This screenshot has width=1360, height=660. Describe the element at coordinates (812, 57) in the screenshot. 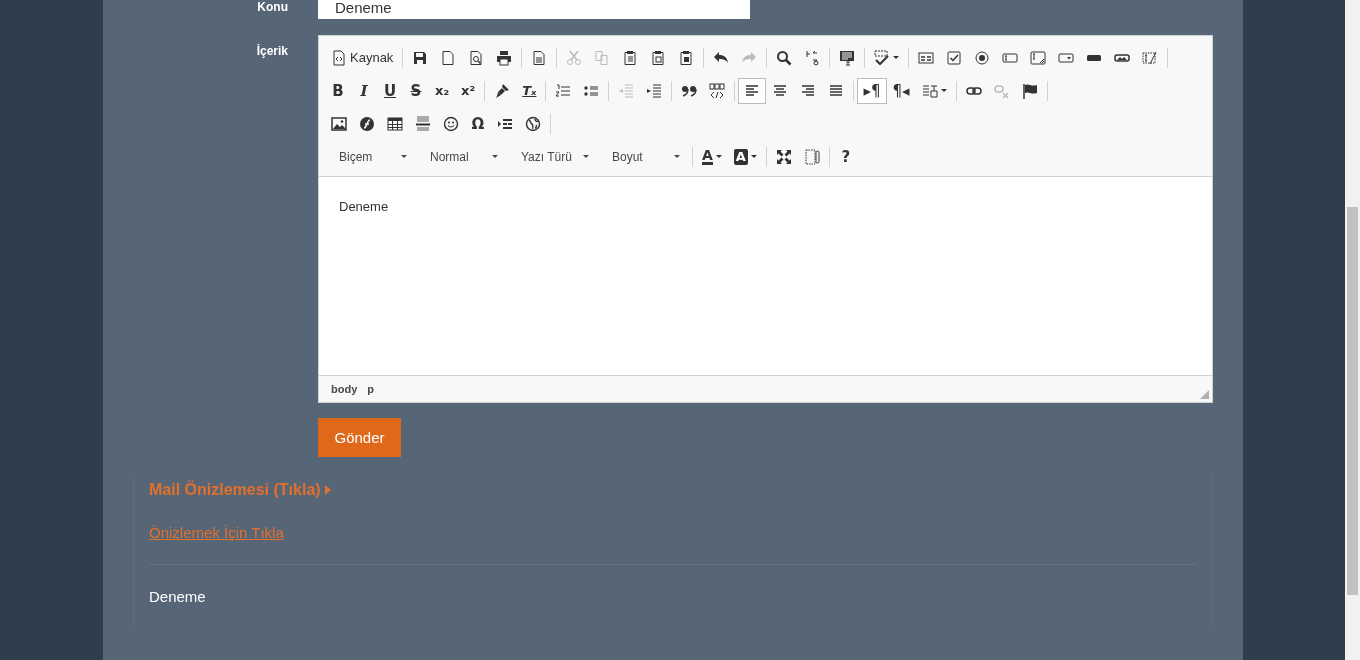

I see `swap-arrows-icon` at that location.